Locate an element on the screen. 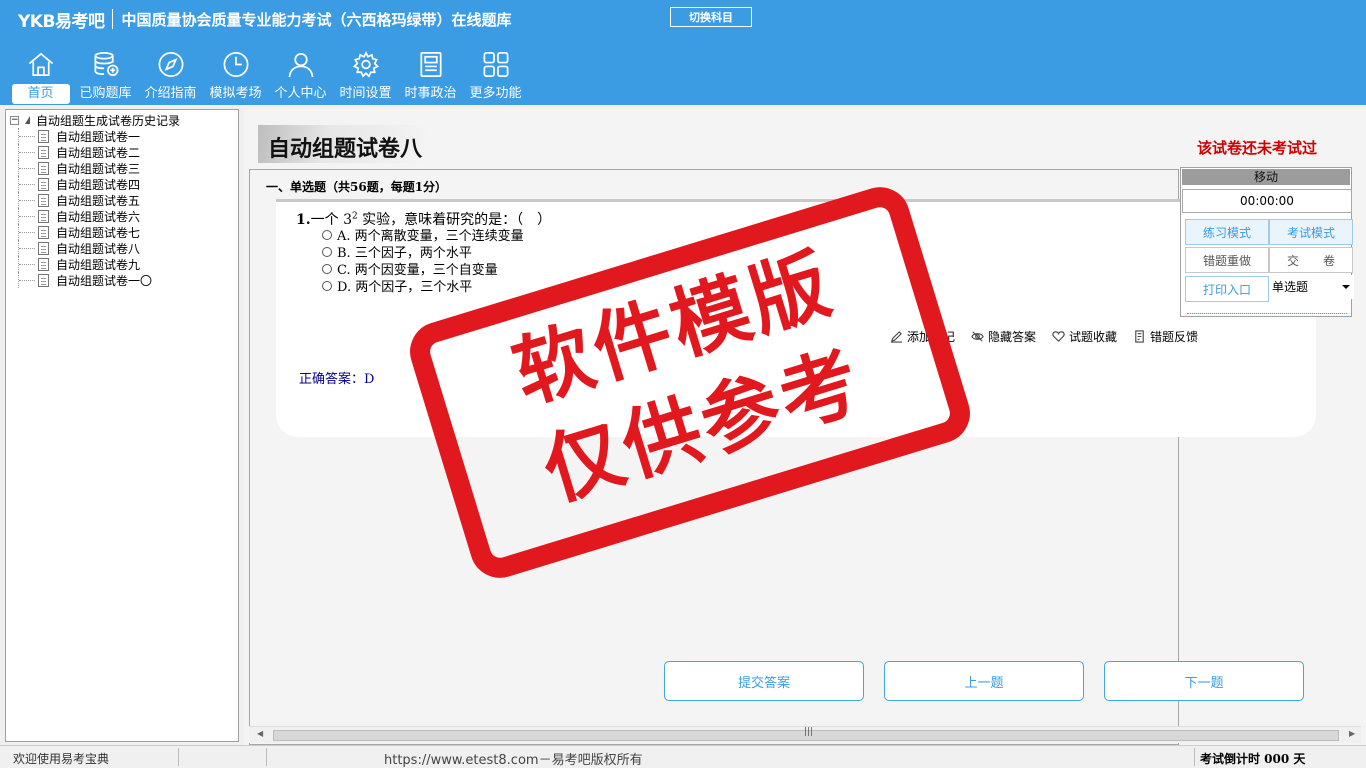 The height and width of the screenshot is (768, 1366). nav-time-settings: 时间设置 is located at coordinates (365, 76).